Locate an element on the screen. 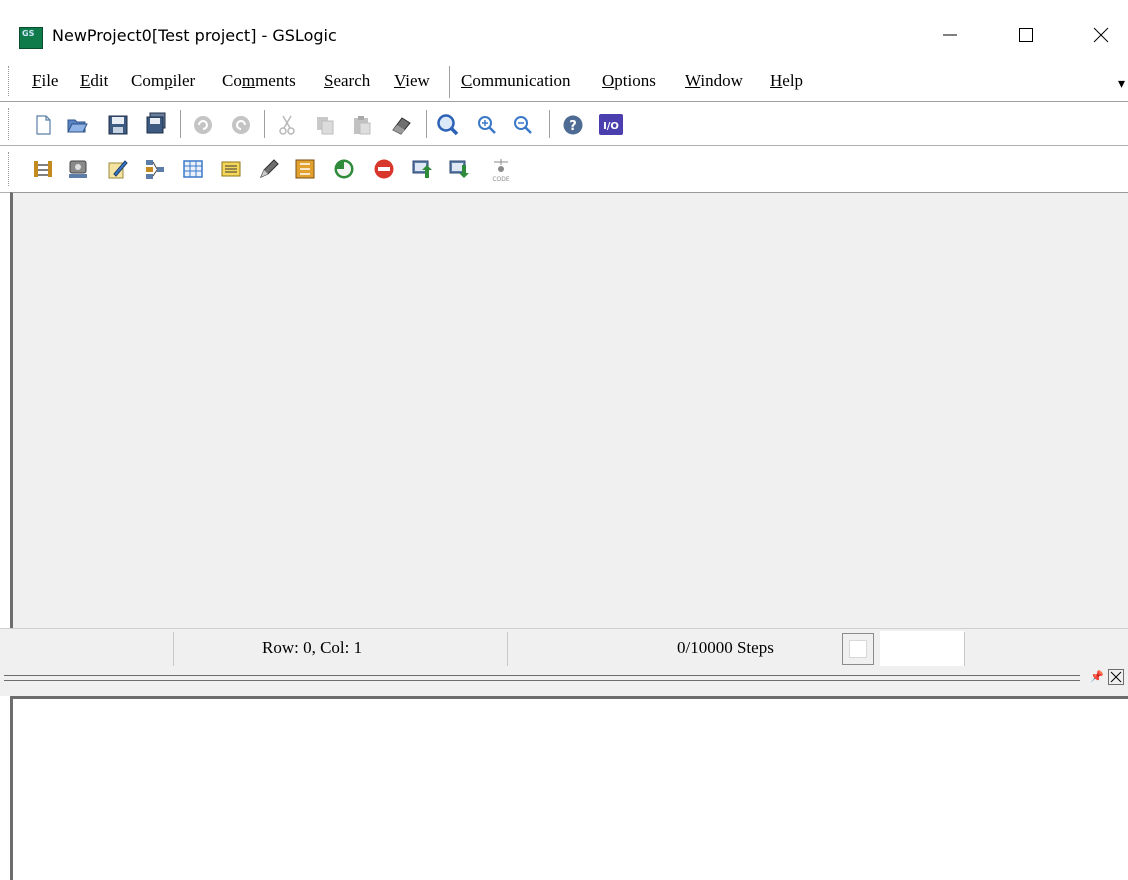 This screenshot has width=1128, height=880. status-field is located at coordinates (922, 648).